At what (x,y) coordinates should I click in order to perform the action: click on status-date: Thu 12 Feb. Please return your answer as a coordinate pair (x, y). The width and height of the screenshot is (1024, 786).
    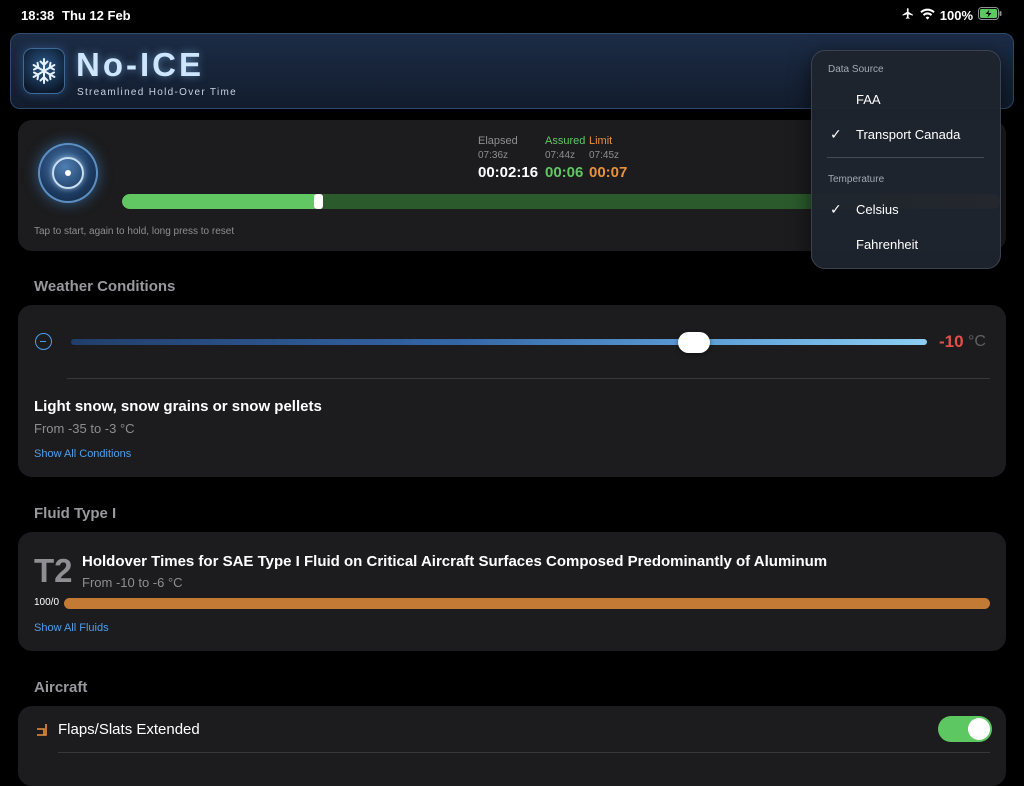
    Looking at the image, I should click on (96, 15).